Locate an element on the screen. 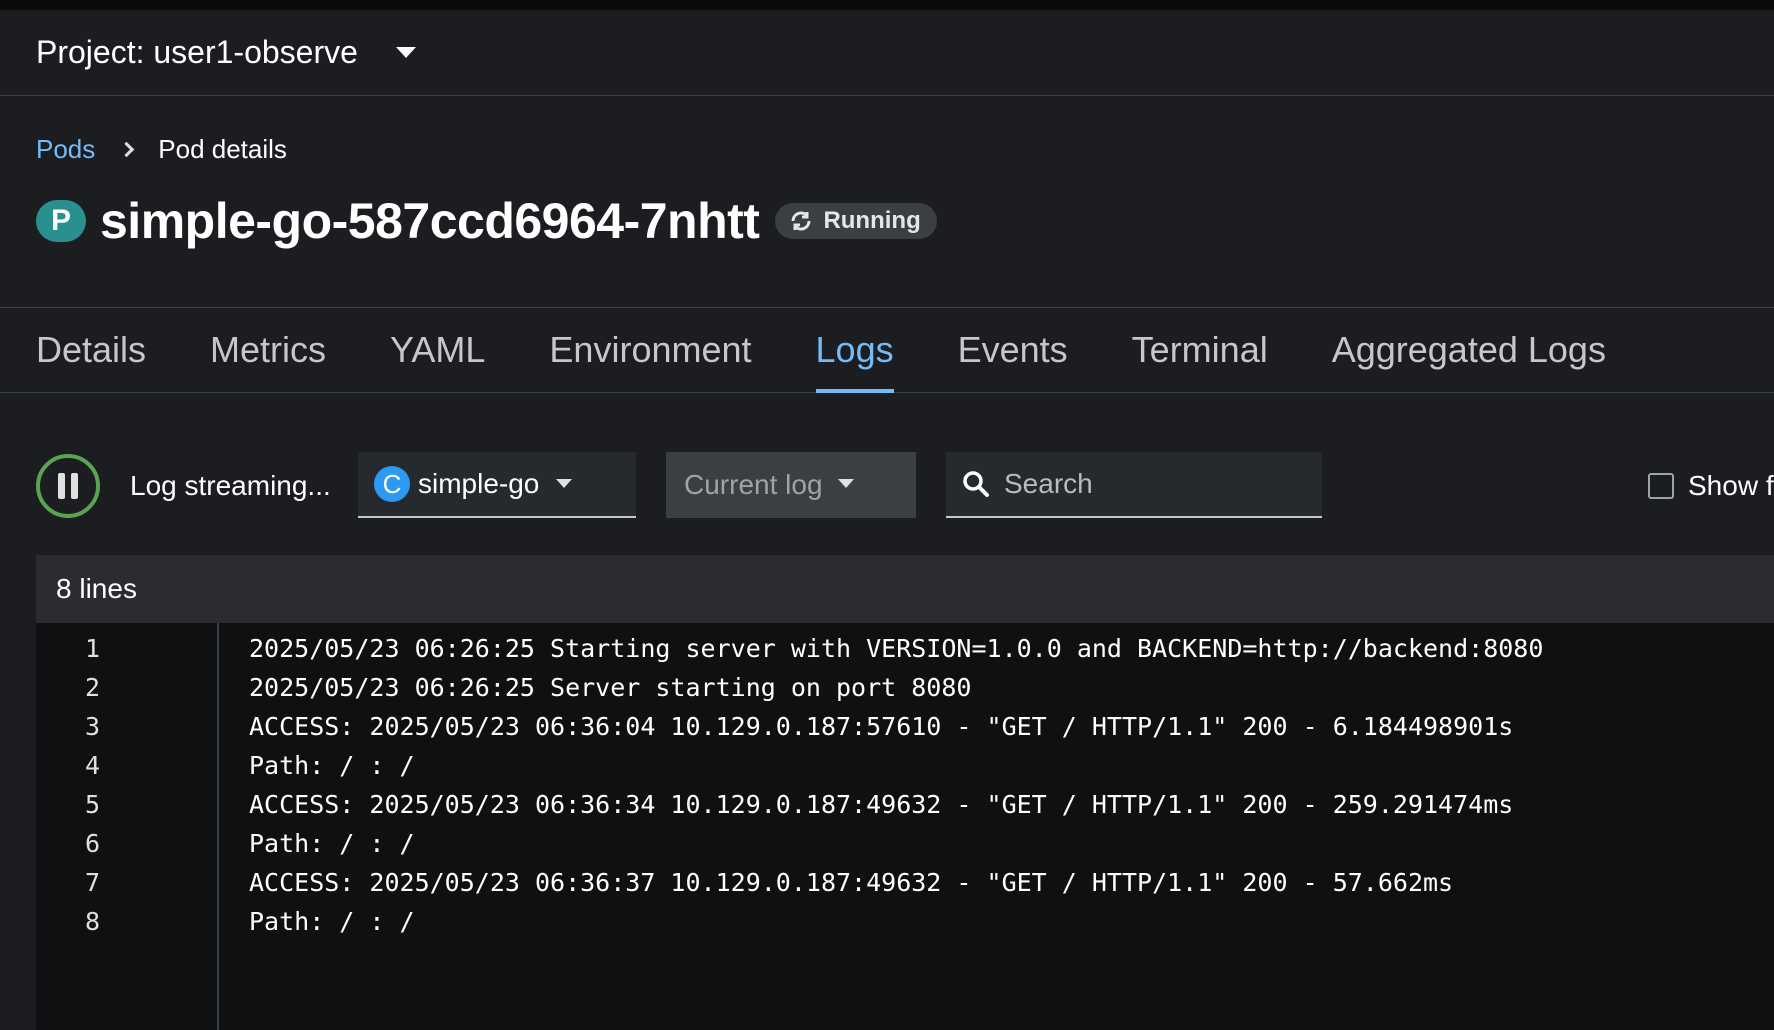 This screenshot has width=1774, height=1030. status-badge: Running is located at coordinates (856, 221).